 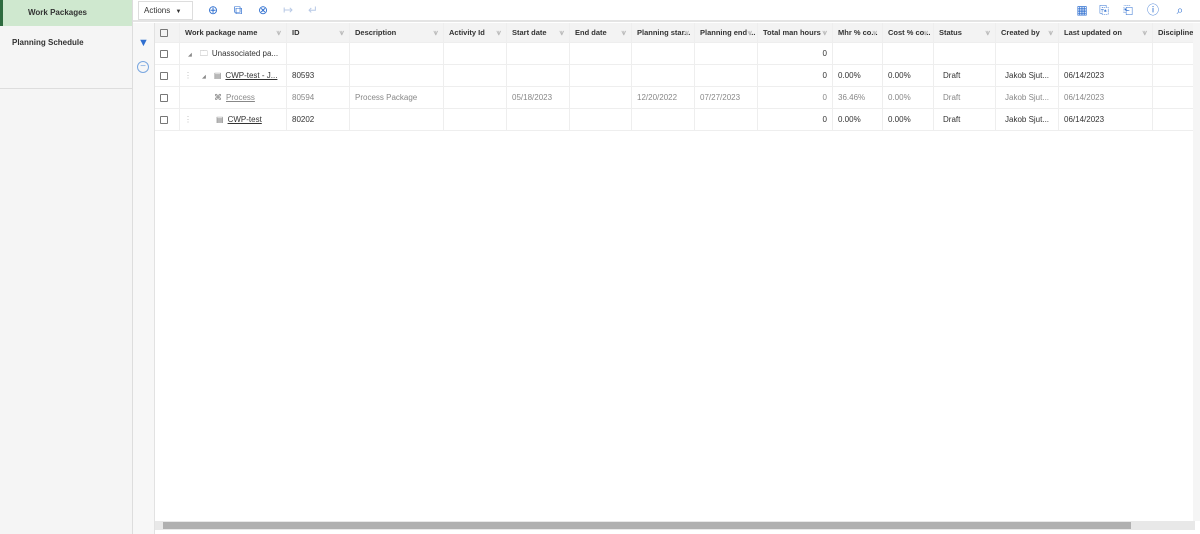 What do you see at coordinates (288, 10) in the screenshot?
I see `indent-icon: ↦` at bounding box center [288, 10].